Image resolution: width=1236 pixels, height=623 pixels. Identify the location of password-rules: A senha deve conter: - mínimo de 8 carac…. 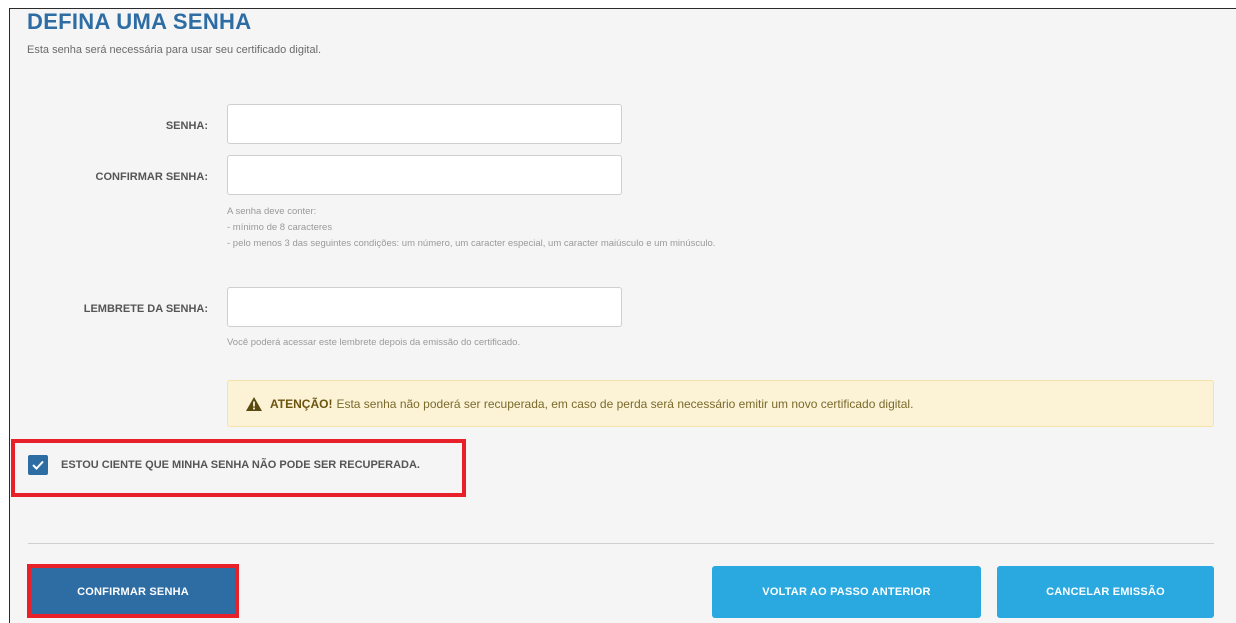
(471, 228).